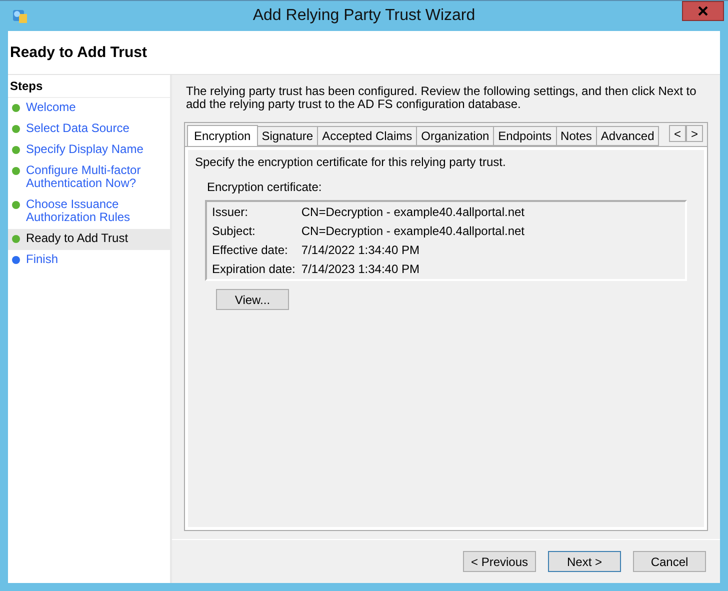 This screenshot has width=728, height=591. I want to click on page-heading: Ready to Add Trust, so click(78, 52).